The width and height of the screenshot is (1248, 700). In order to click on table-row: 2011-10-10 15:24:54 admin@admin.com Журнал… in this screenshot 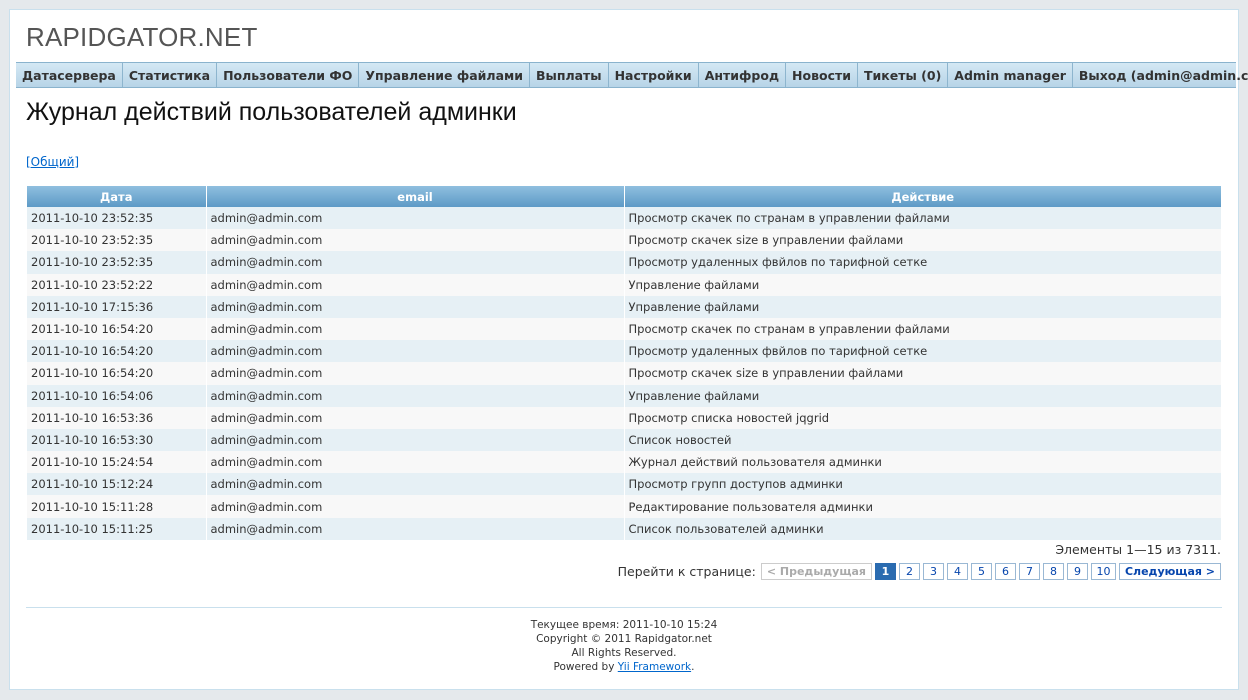, I will do `click(624, 462)`.